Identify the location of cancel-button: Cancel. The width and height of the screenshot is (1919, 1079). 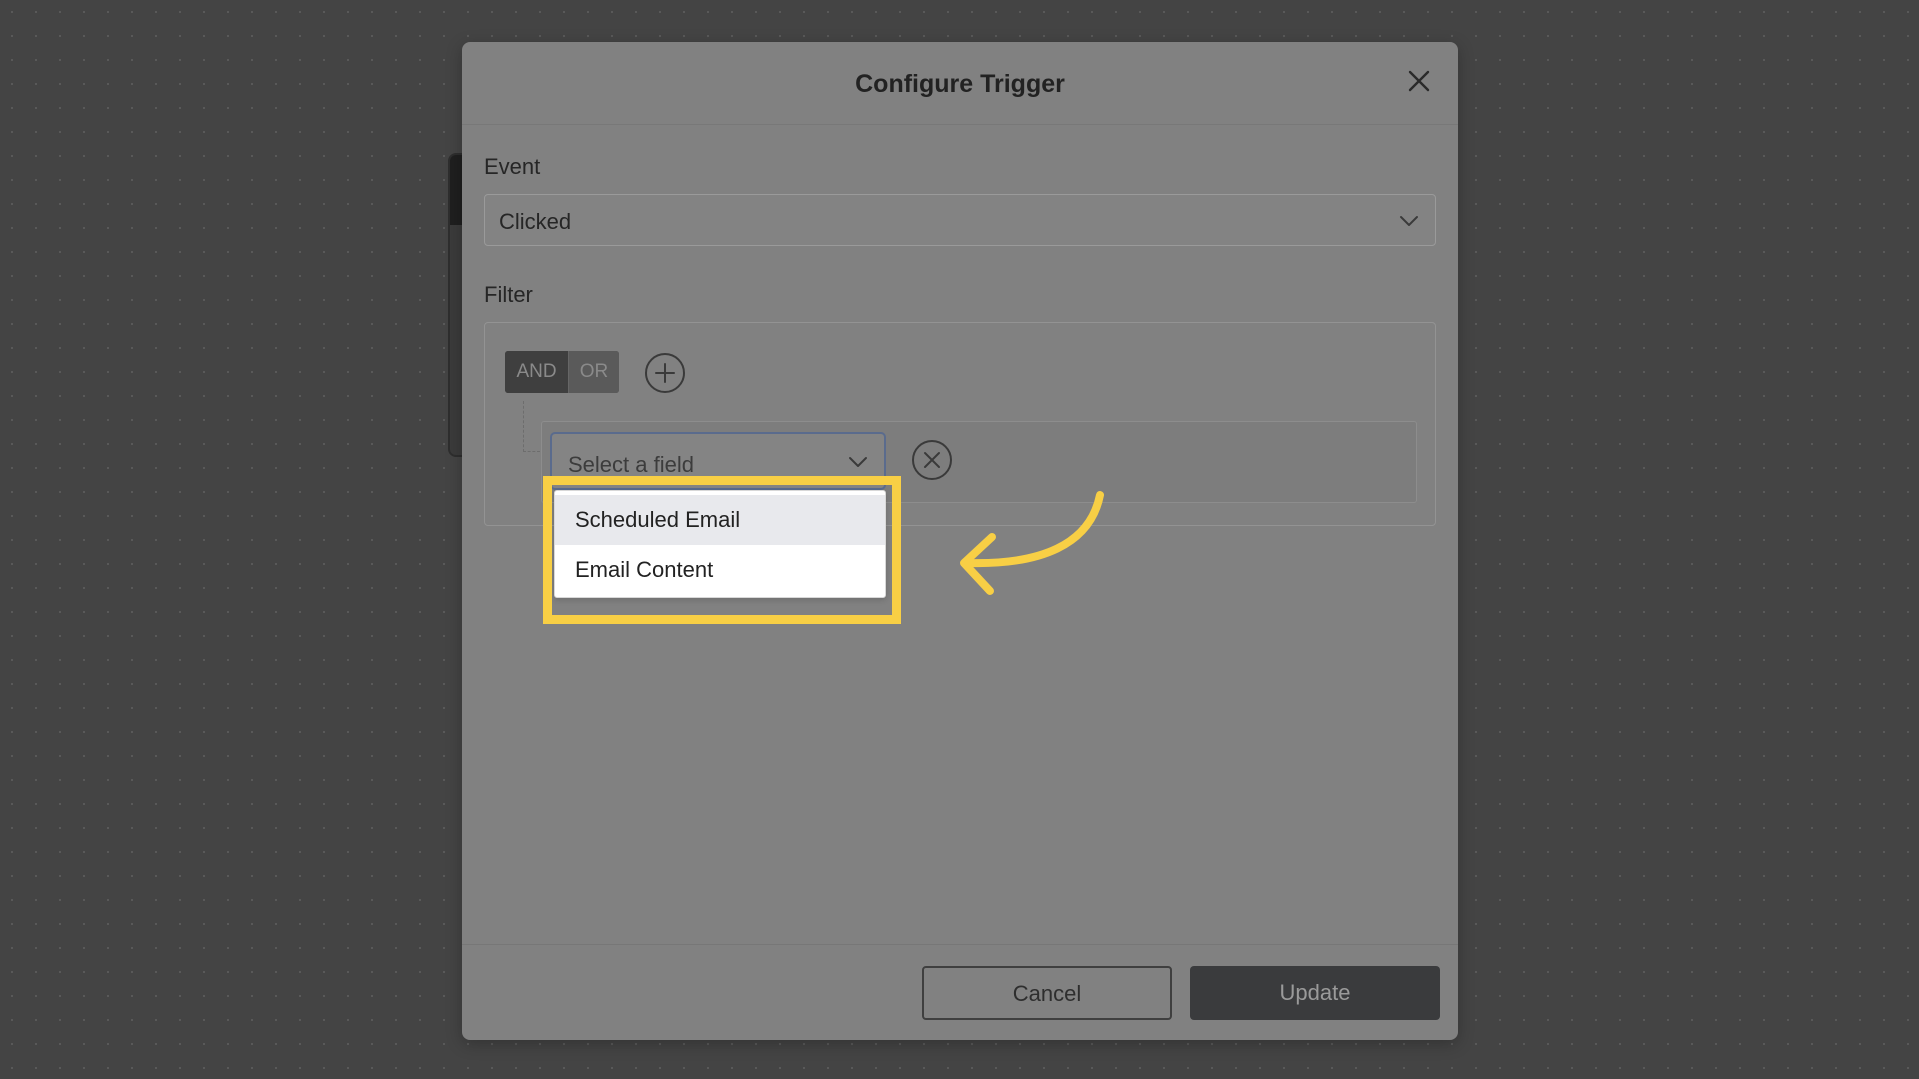
(1047, 993).